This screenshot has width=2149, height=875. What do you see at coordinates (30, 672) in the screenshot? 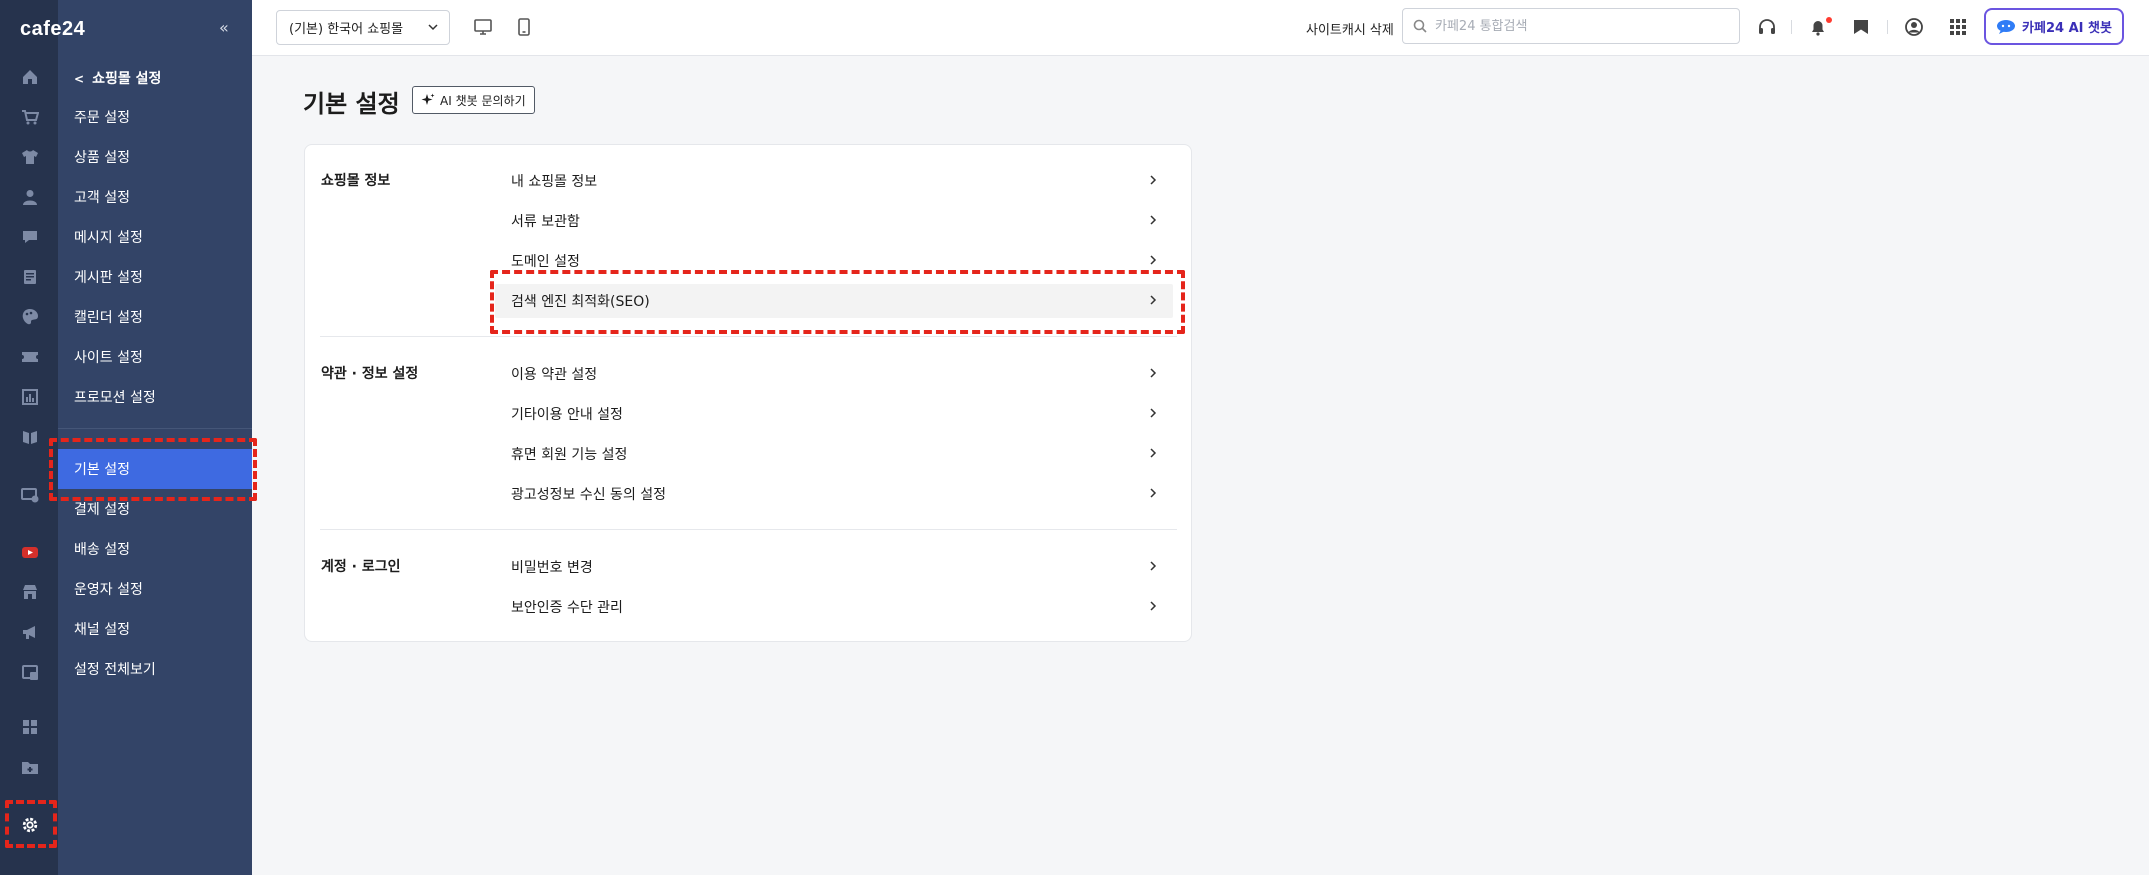
I see `channel-icon` at bounding box center [30, 672].